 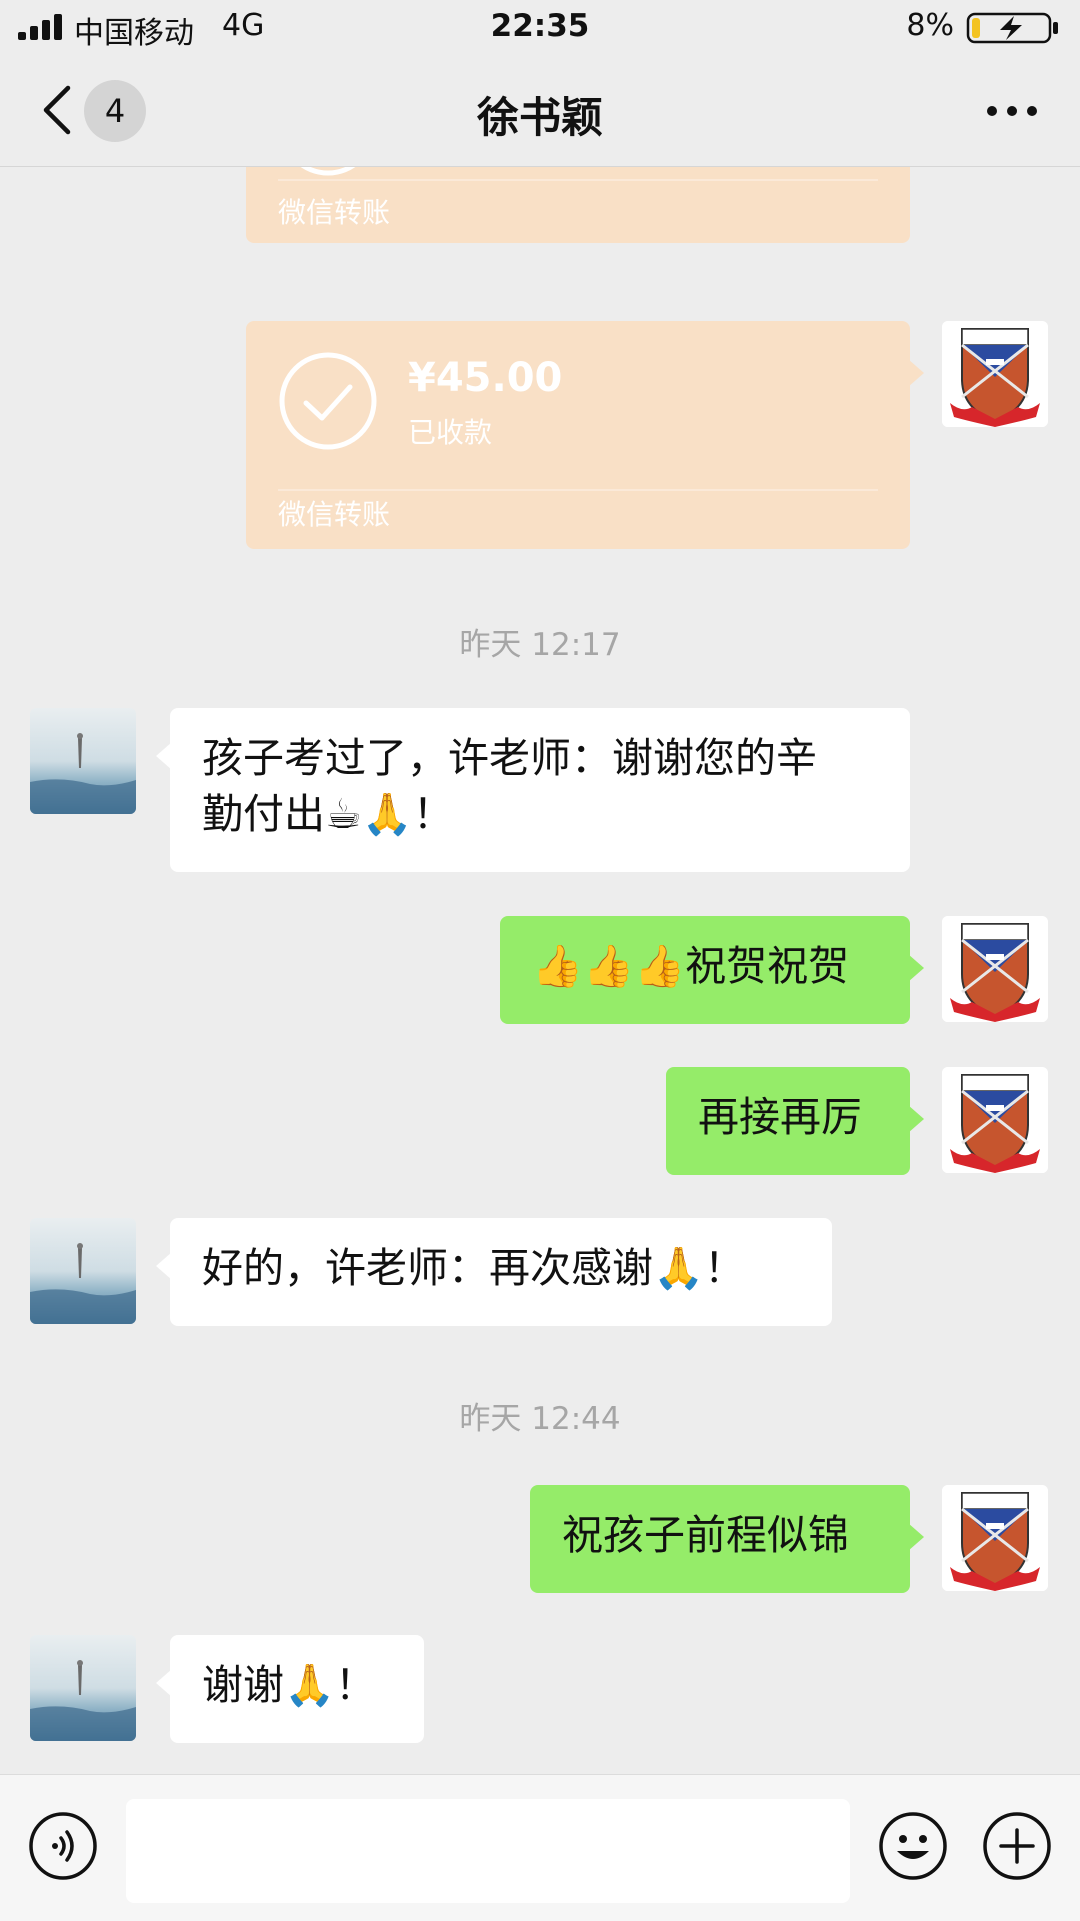 What do you see at coordinates (930, 25) in the screenshot?
I see `battery-percent: 8%` at bounding box center [930, 25].